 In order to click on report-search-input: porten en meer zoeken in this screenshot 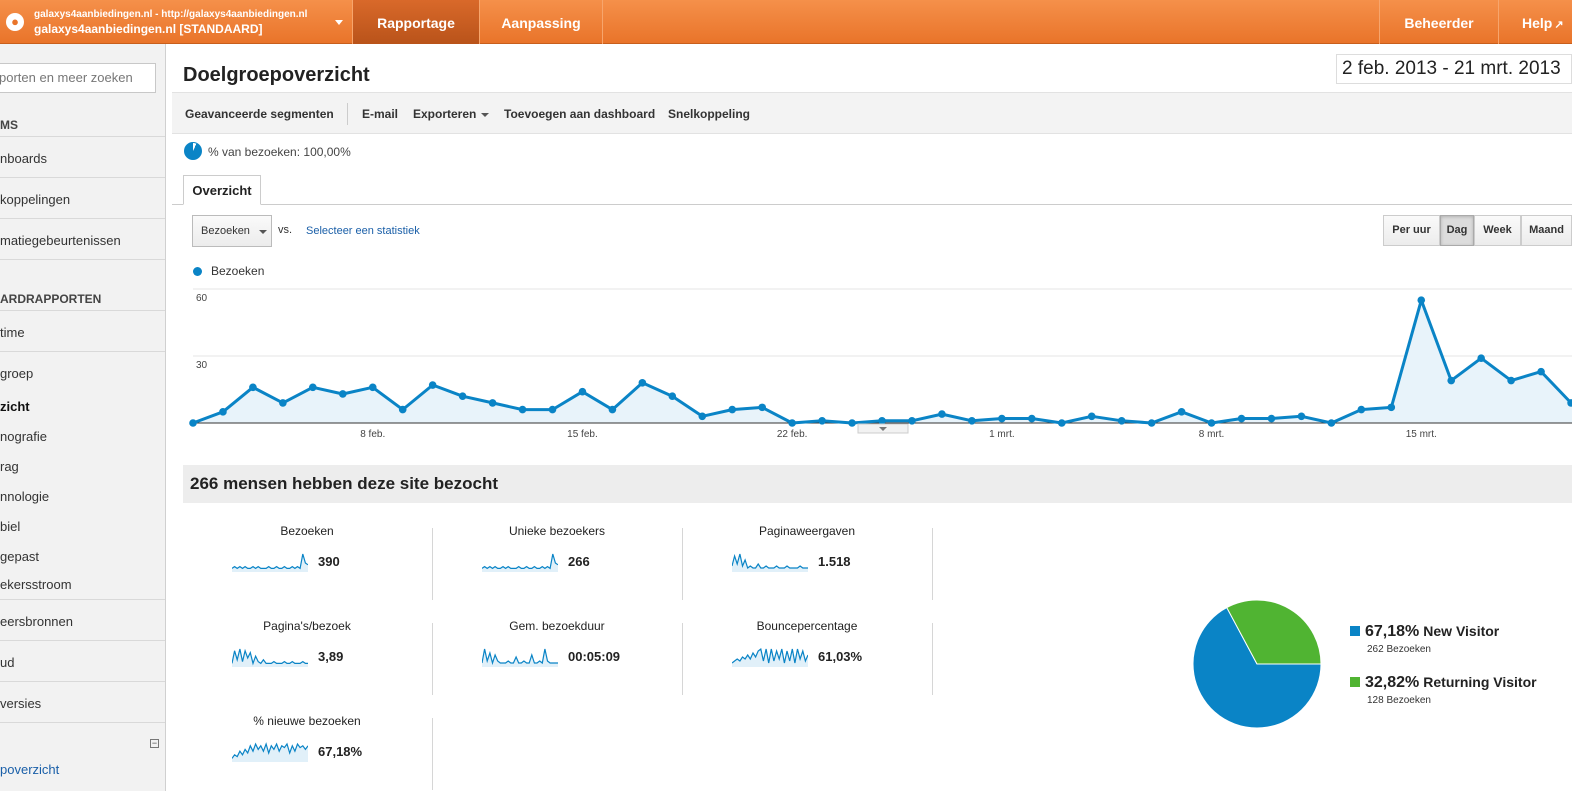, I will do `click(78, 78)`.